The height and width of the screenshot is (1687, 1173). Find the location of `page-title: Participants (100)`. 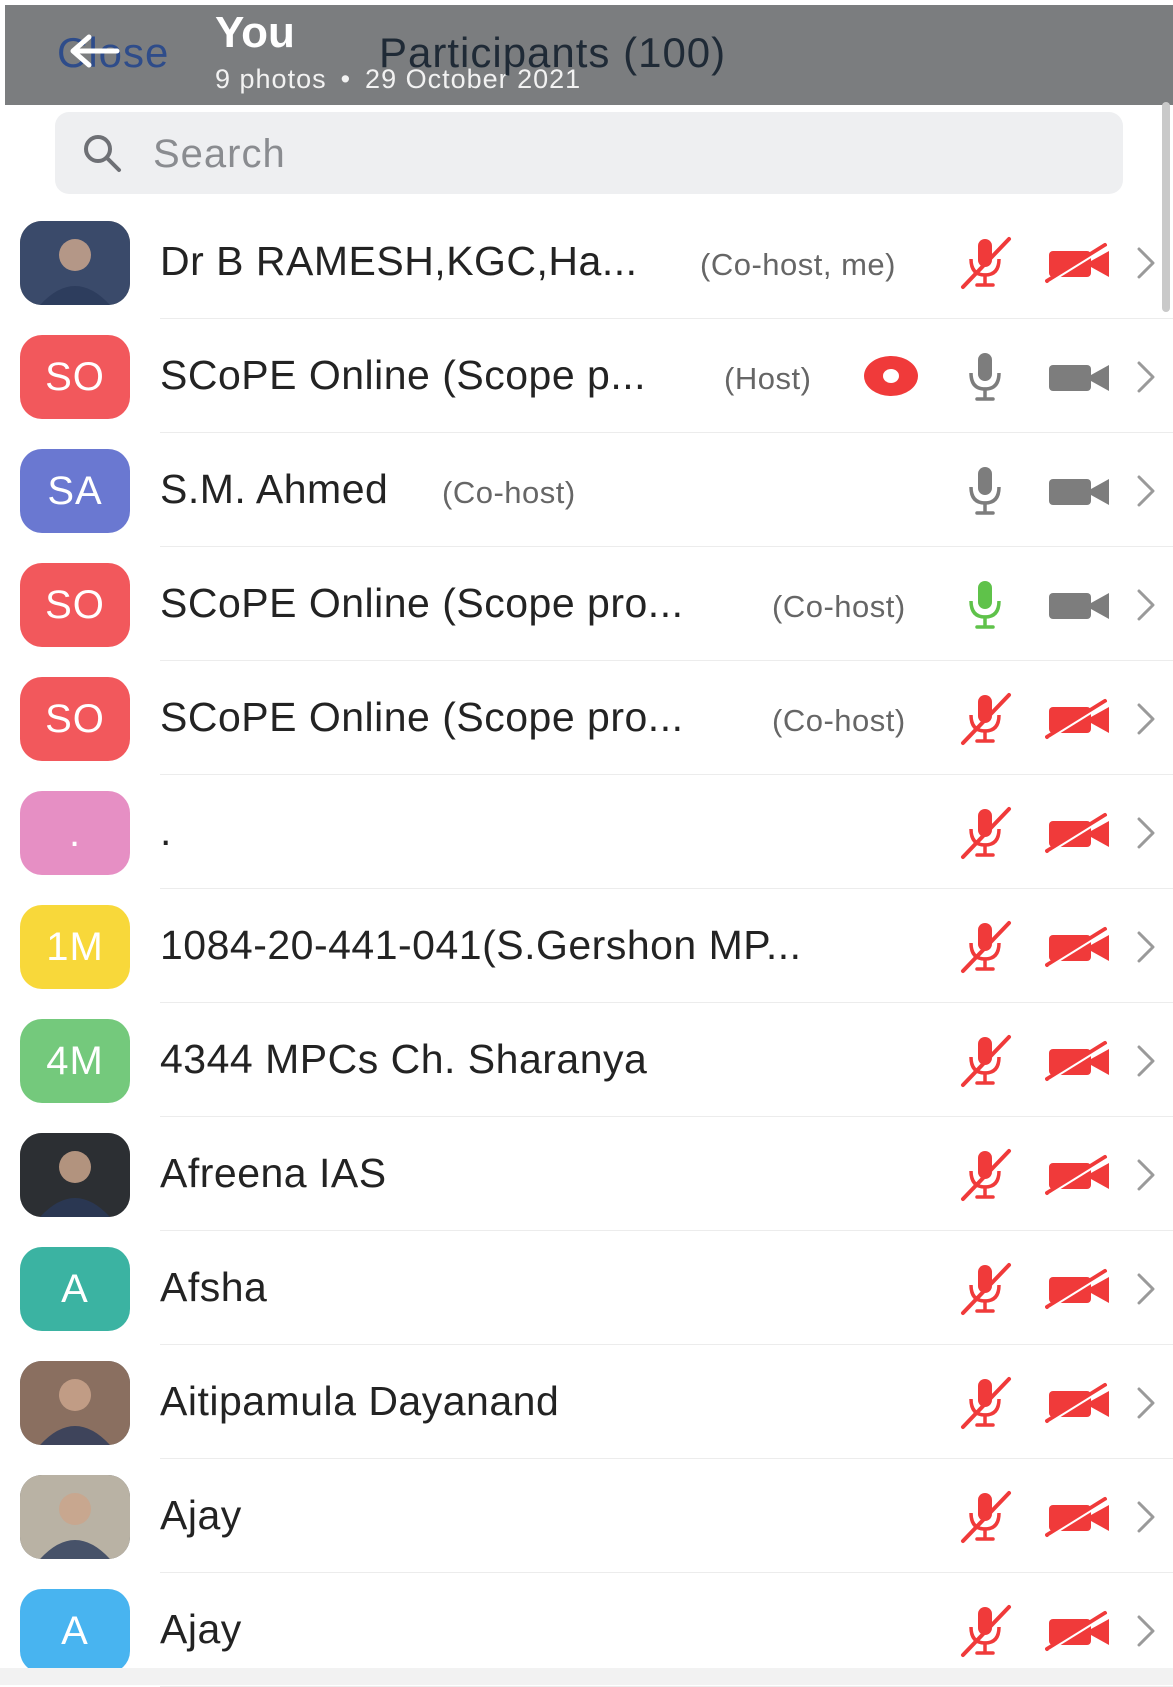

page-title: Participants (100) is located at coordinates (553, 52).